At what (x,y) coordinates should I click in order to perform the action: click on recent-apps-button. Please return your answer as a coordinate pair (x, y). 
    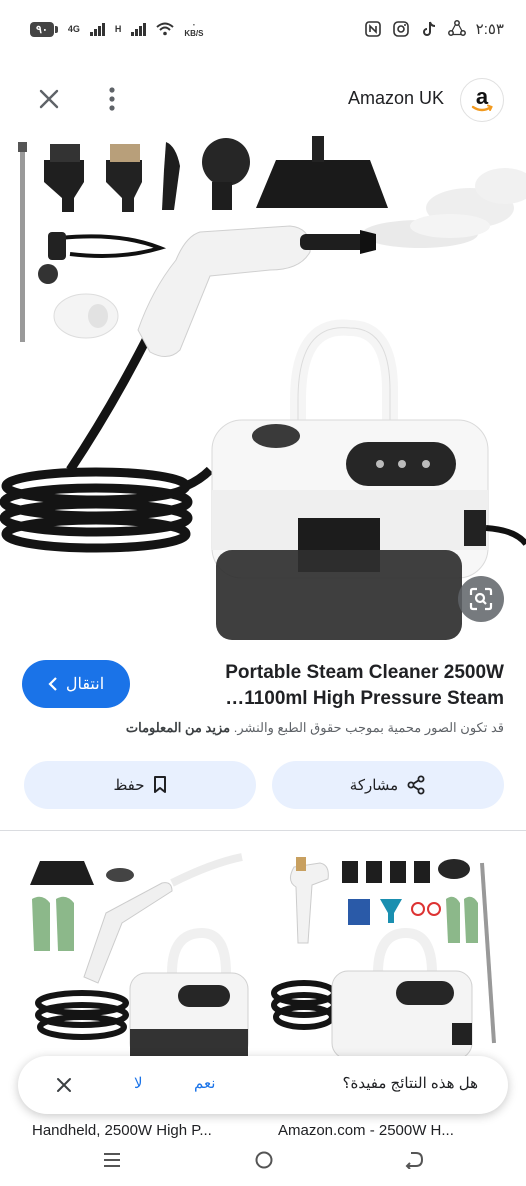
    Looking at the image, I should click on (112, 1160).